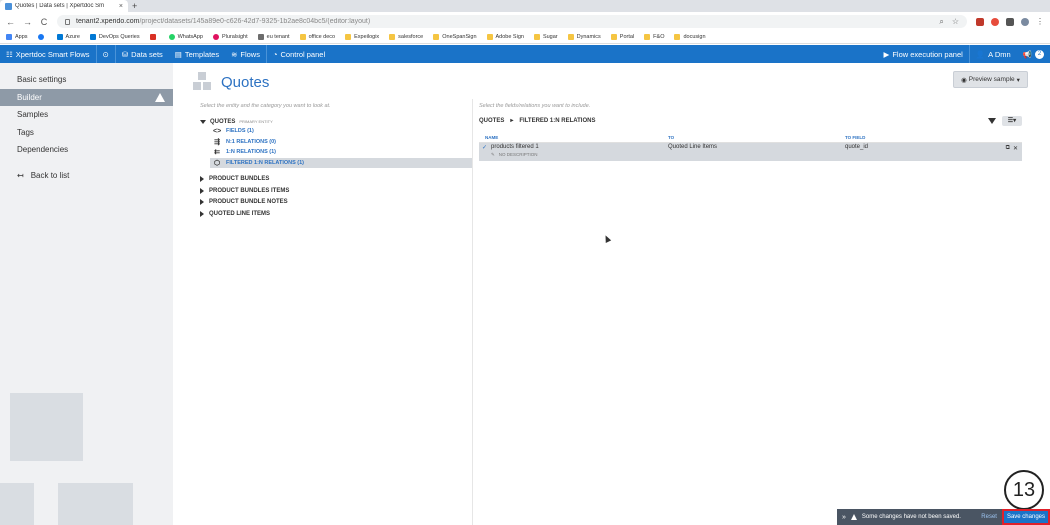 This screenshot has height=525, width=1050. I want to click on column-name: NAME, so click(573, 137).